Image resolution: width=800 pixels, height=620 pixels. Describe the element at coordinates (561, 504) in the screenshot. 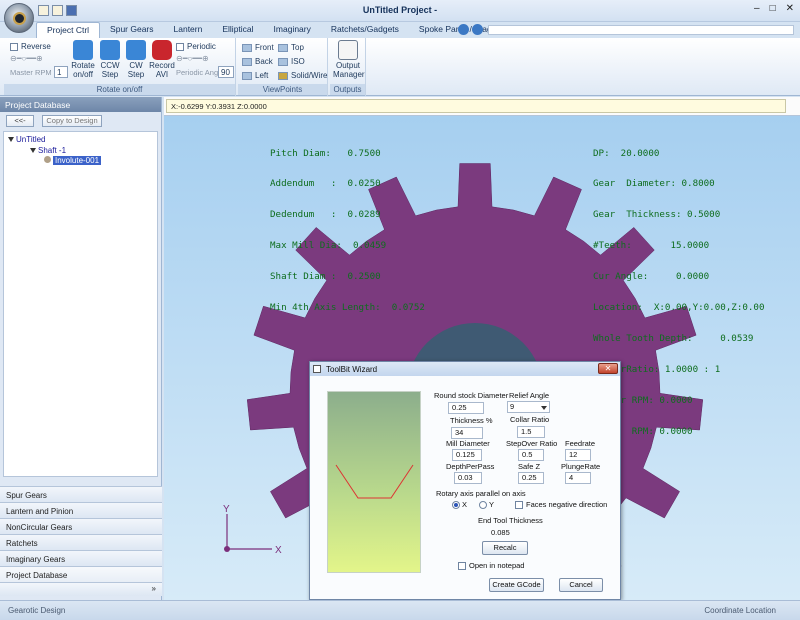

I see `faces-negative-checkbox: Faces negative direction` at that location.